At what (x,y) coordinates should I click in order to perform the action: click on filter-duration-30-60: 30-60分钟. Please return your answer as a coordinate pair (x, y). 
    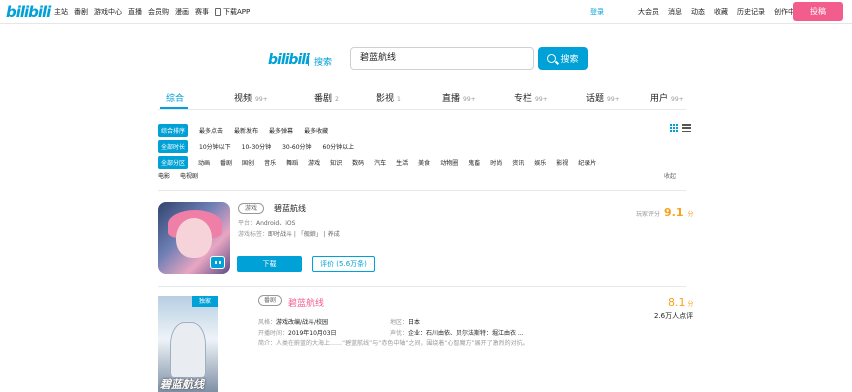
    Looking at the image, I should click on (296, 146).